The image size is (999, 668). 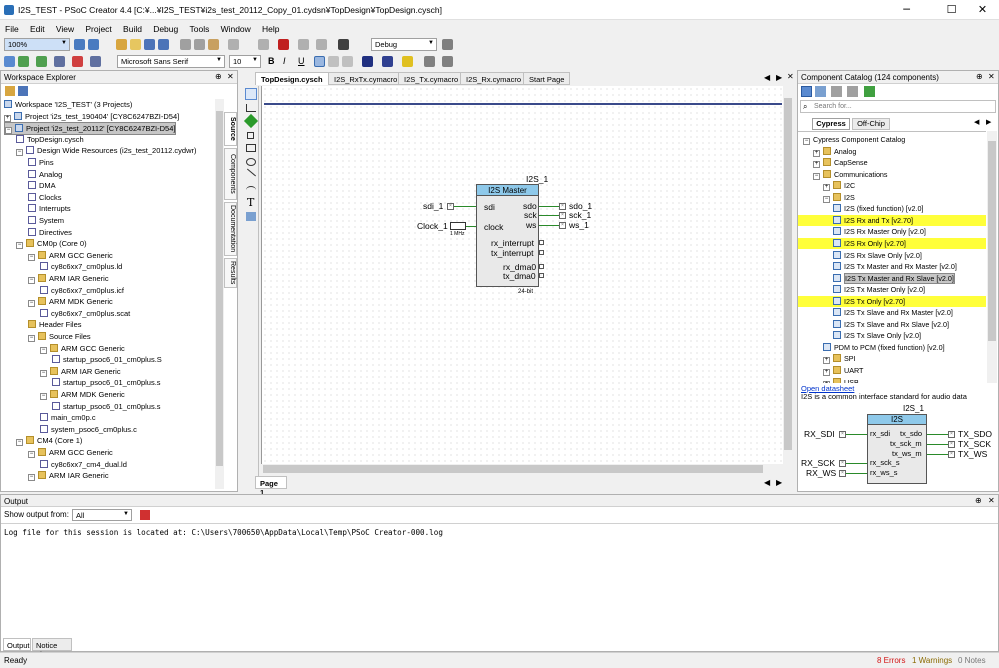 What do you see at coordinates (68, 104) in the screenshot?
I see `workspace-tree-item: Workspace 'I2S_TEST' (3 Projects)` at bounding box center [68, 104].